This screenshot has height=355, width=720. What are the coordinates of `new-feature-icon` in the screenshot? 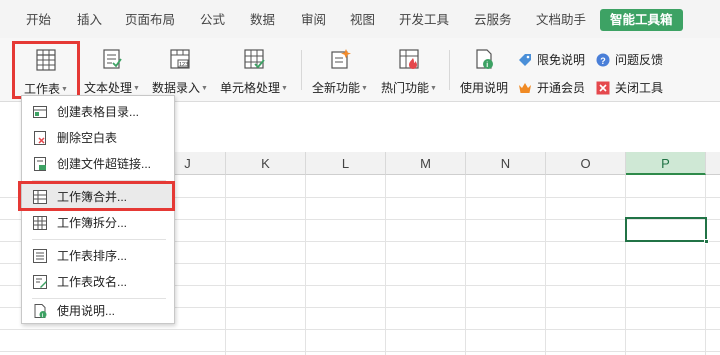 It's located at (341, 59).